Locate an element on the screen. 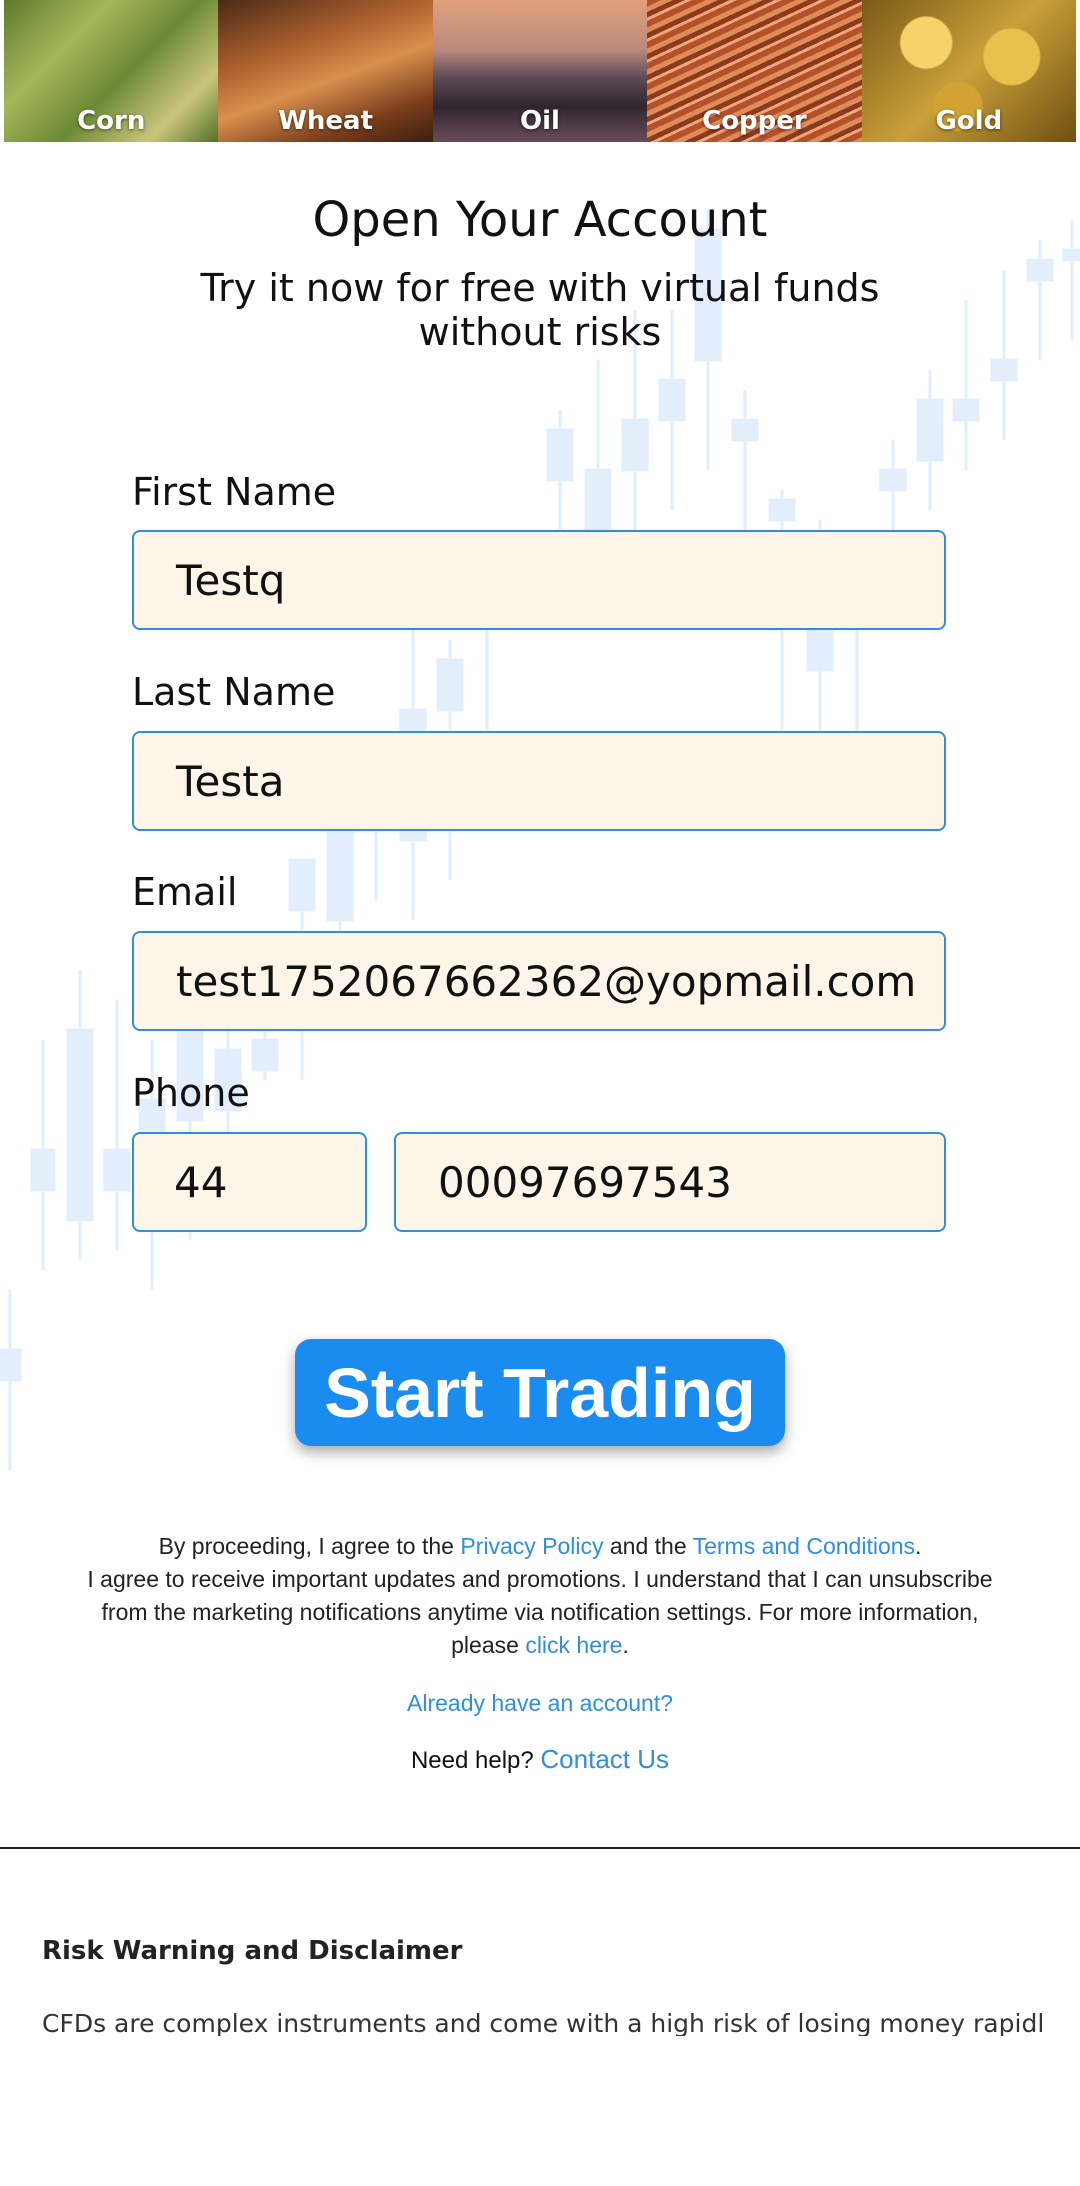 This screenshot has height=2186, width=1080. need-help: Need help? Contact Us is located at coordinates (540, 1759).